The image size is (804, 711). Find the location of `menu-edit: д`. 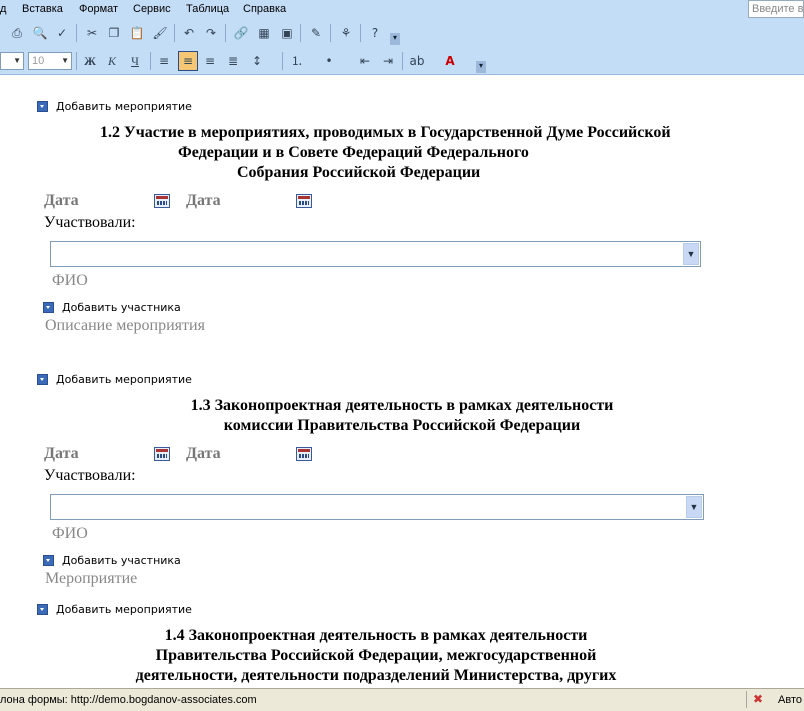

menu-edit: д is located at coordinates (3, 9).